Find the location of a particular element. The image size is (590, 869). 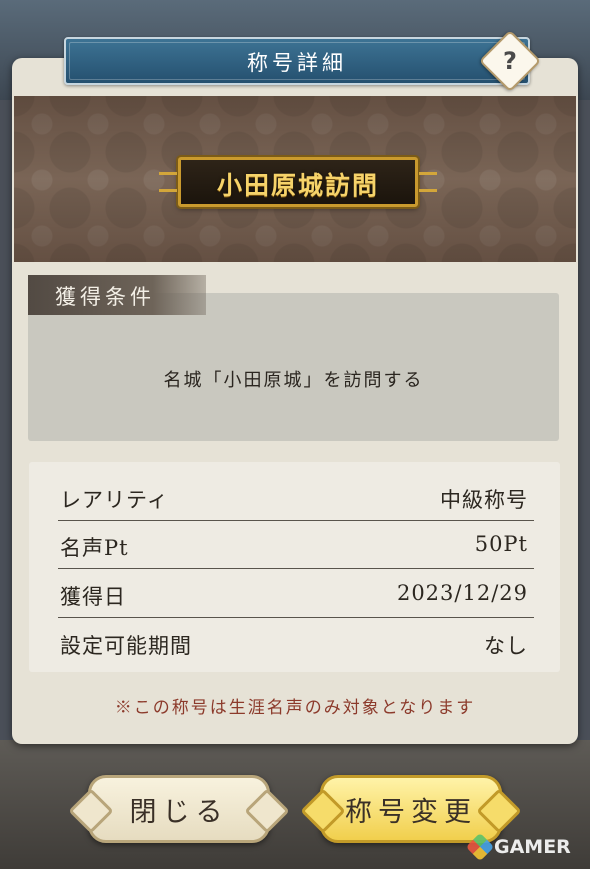

watermark: GAMER is located at coordinates (518, 847).